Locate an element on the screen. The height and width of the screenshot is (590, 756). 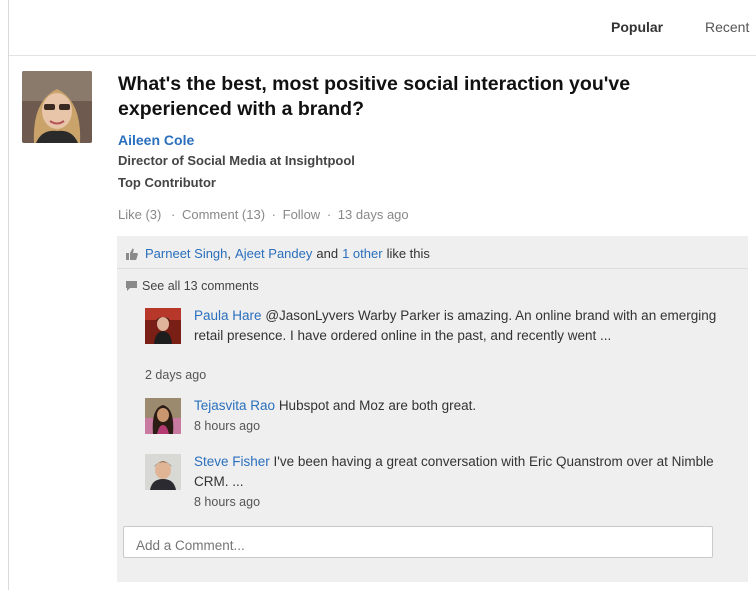
see-all-label: See all 13 comments is located at coordinates (200, 286).